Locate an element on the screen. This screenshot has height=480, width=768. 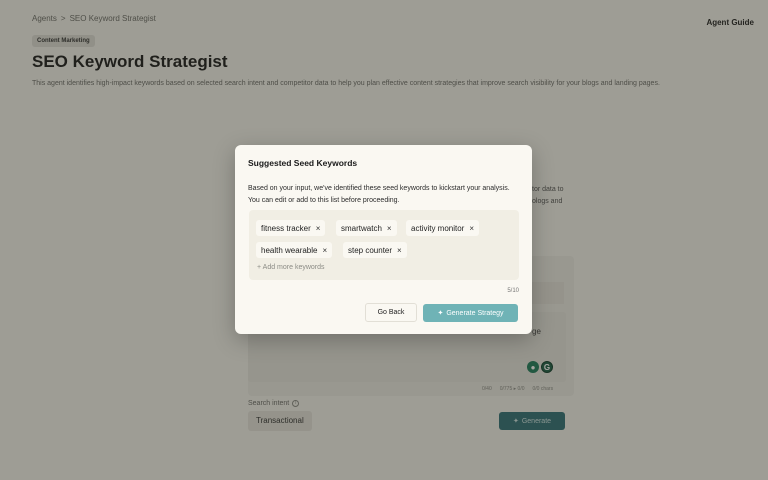
generate-strategy-button: ✦ Generate Strategy is located at coordinates (470, 313).